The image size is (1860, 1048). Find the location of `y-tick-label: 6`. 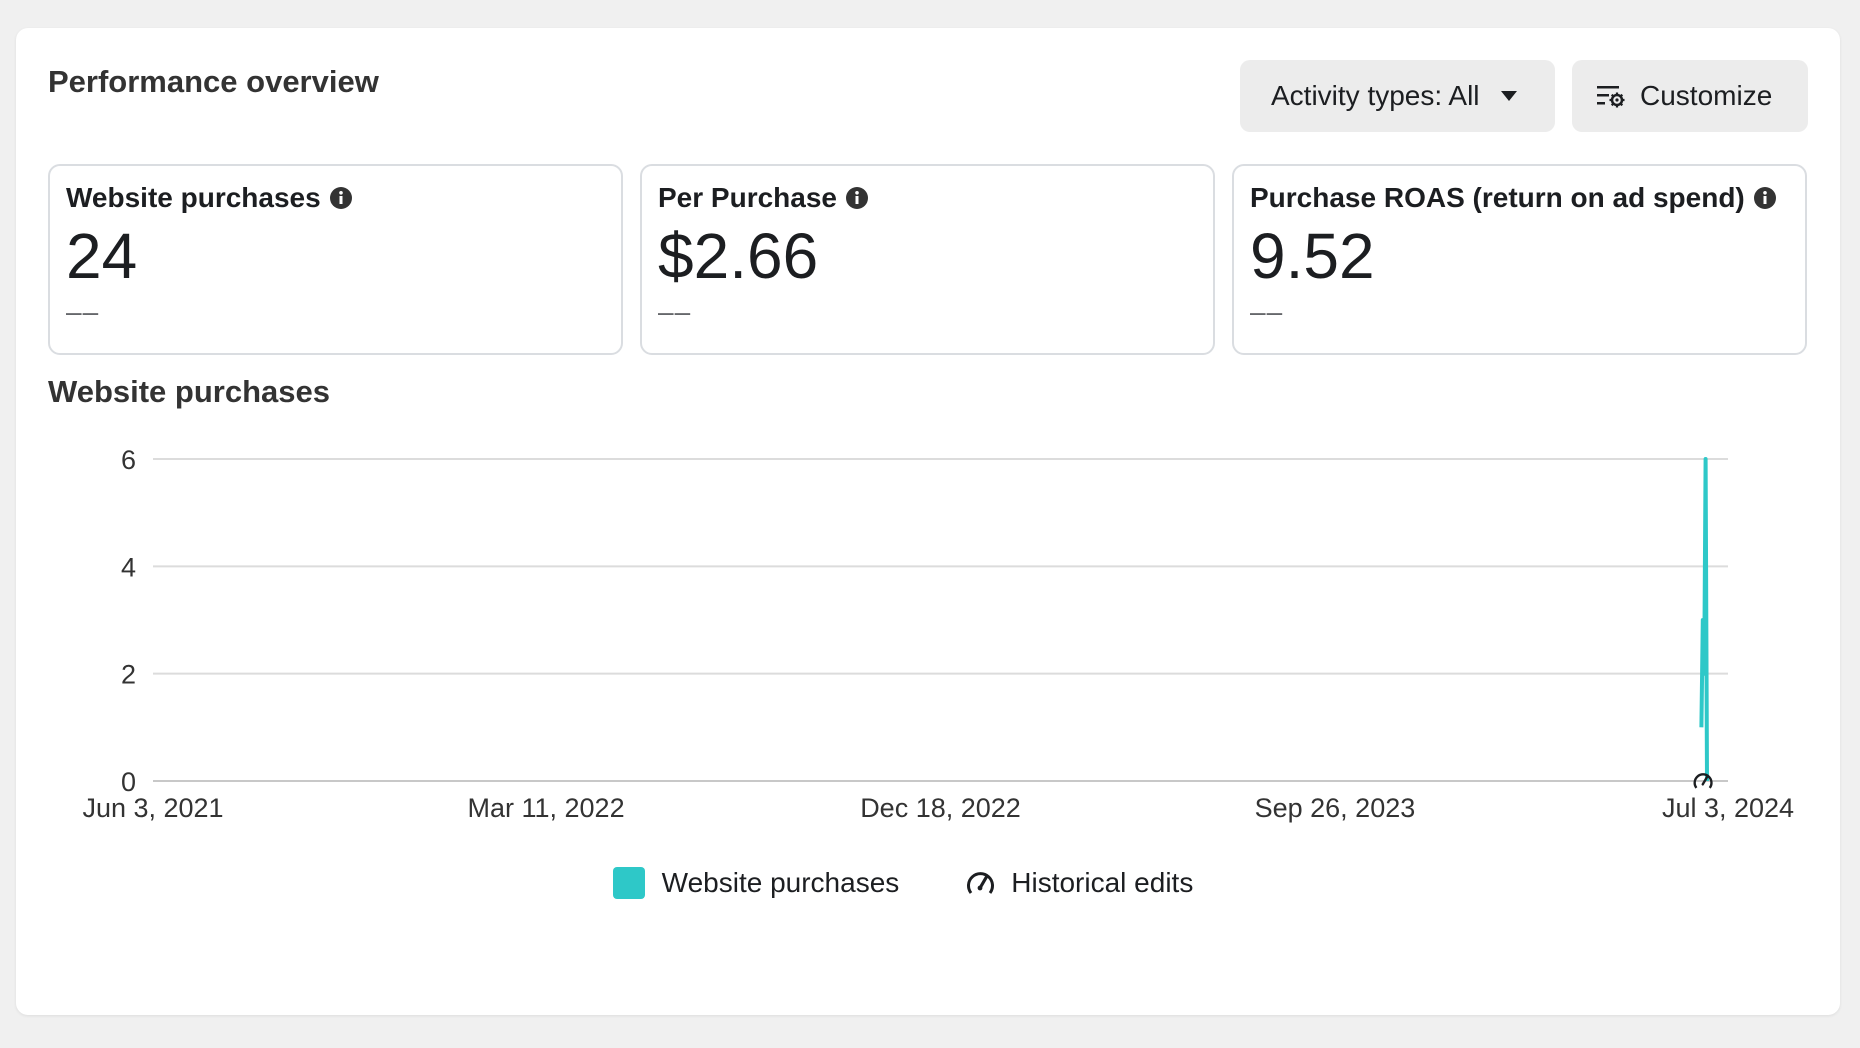

y-tick-label: 6 is located at coordinates (128, 460).